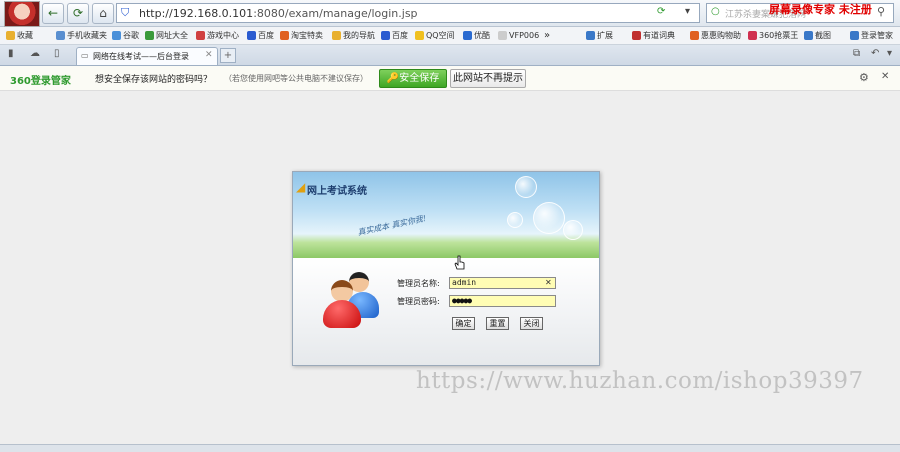  What do you see at coordinates (779, 35) in the screenshot?
I see `bookmark-label: 360抢票王` at bounding box center [779, 35].